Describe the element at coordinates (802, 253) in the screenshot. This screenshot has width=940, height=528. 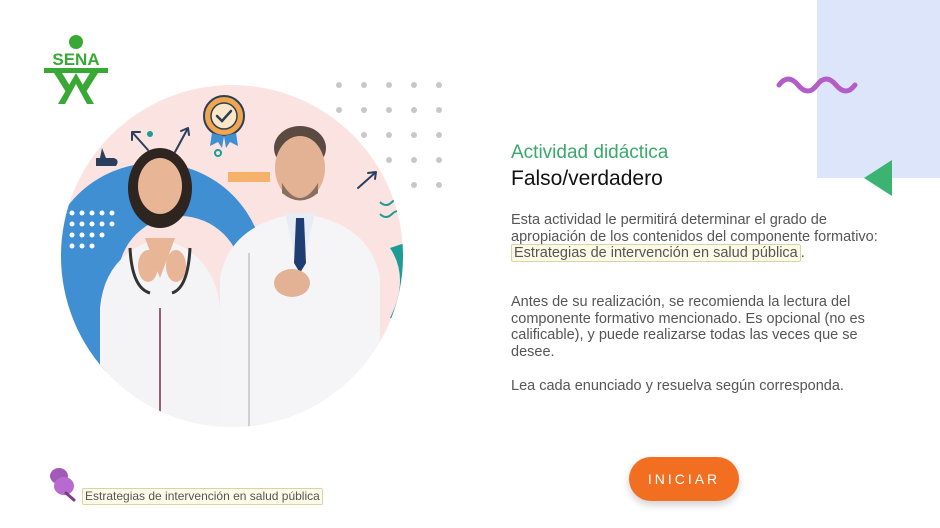
I see `p1-end: .` at that location.